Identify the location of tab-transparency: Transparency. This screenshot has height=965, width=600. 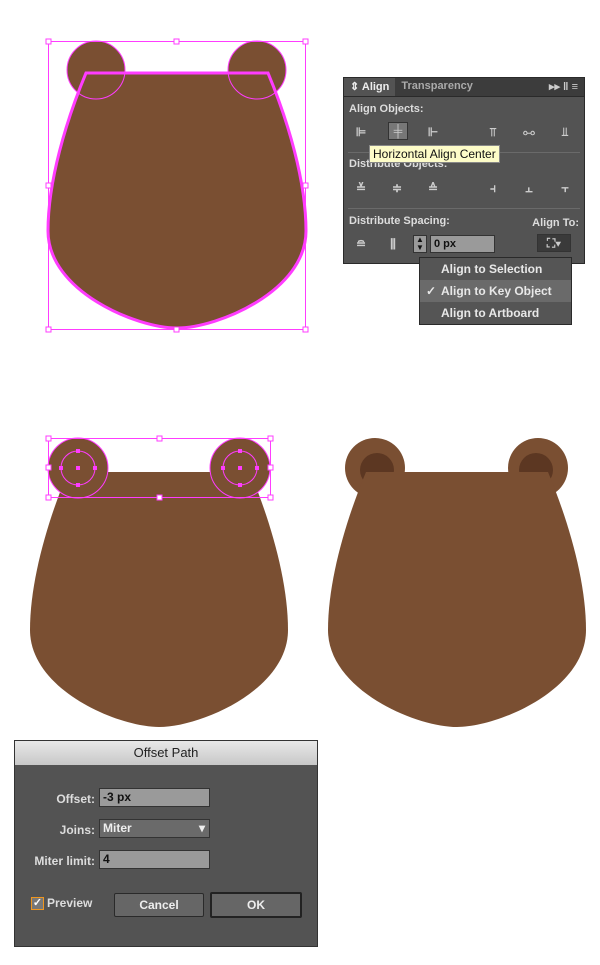
(437, 87).